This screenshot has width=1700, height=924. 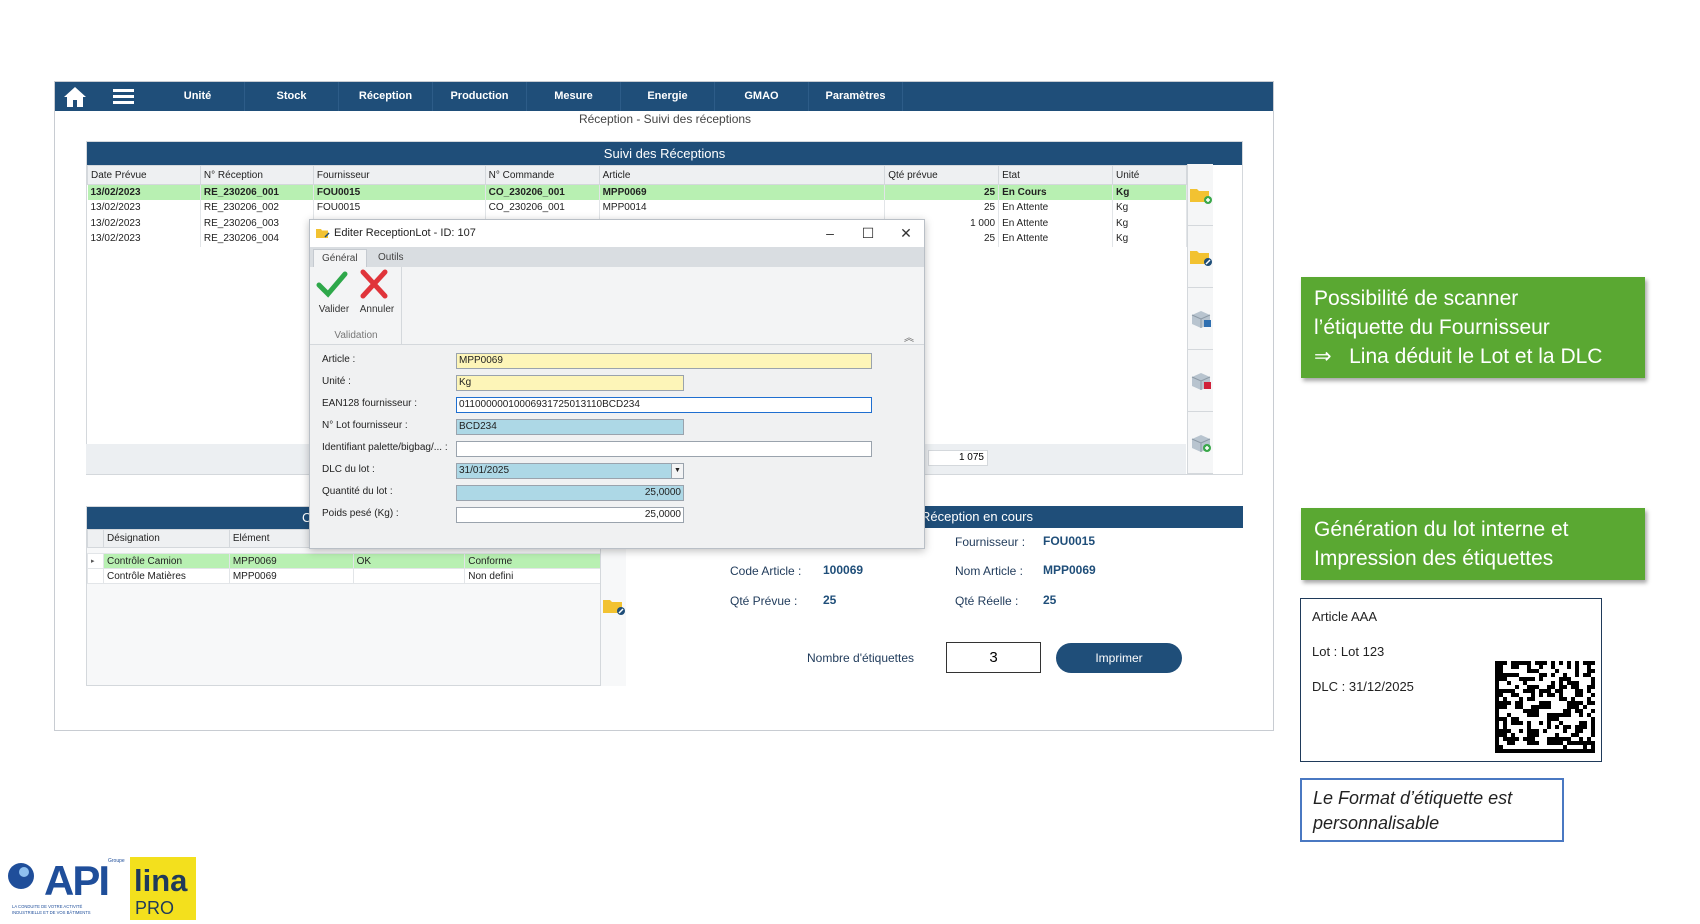 What do you see at coordinates (1150, 223) in the screenshot?
I see `cell: Kg` at bounding box center [1150, 223].